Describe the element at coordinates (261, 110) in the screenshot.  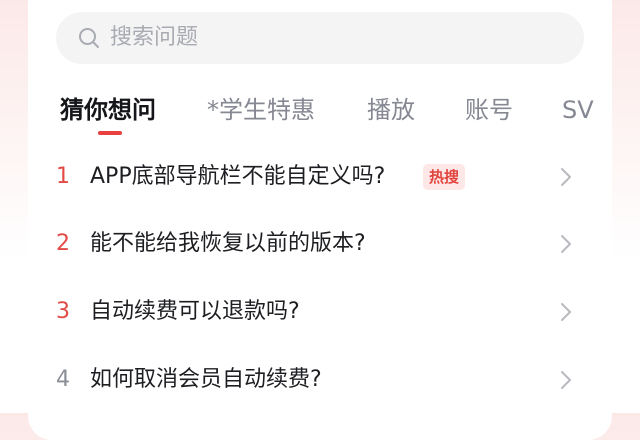
I see `tab-student-offer: *学生特惠` at that location.